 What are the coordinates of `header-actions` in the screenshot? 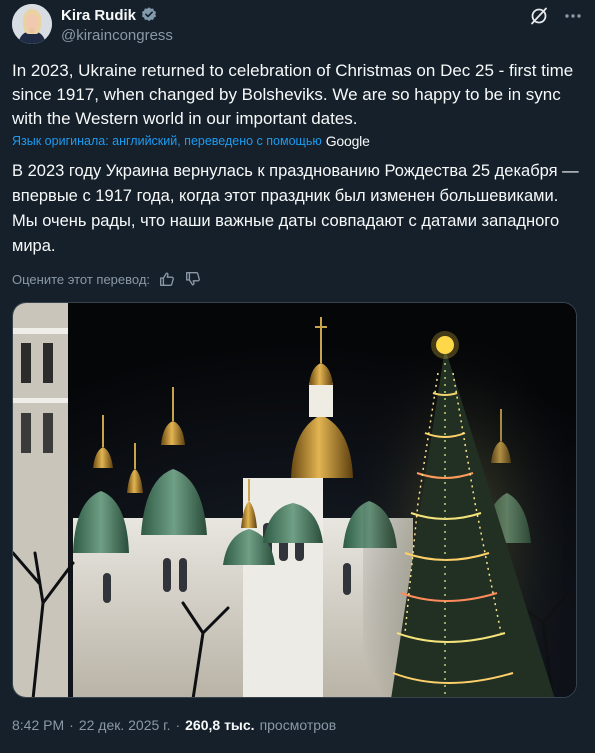 It's located at (556, 16).